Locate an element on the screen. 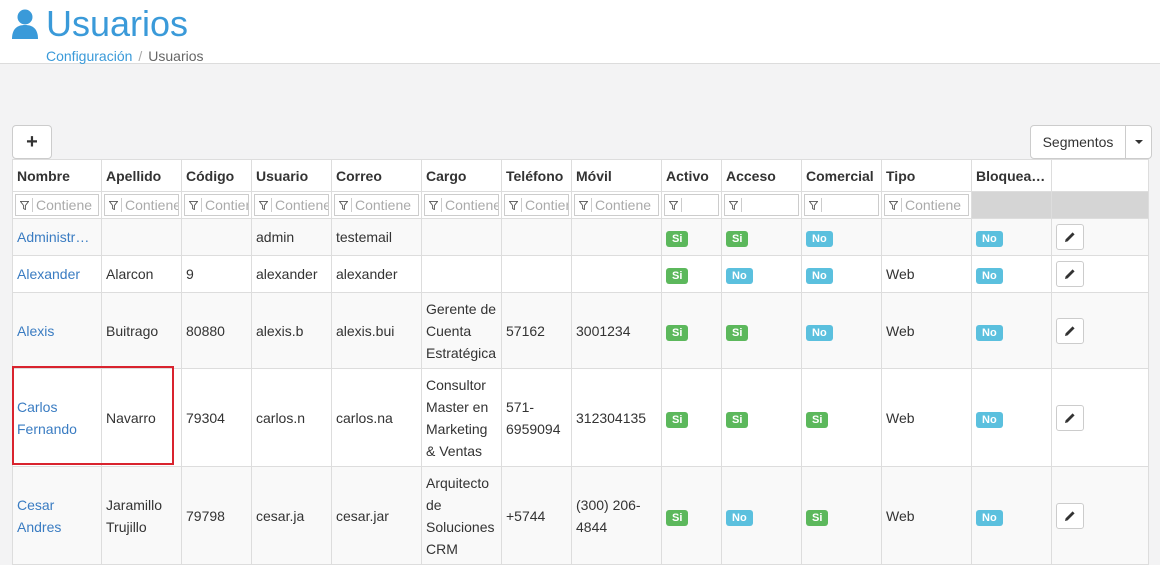 Image resolution: width=1160 pixels, height=565 pixels. cell-correo: testemail is located at coordinates (376, 237).